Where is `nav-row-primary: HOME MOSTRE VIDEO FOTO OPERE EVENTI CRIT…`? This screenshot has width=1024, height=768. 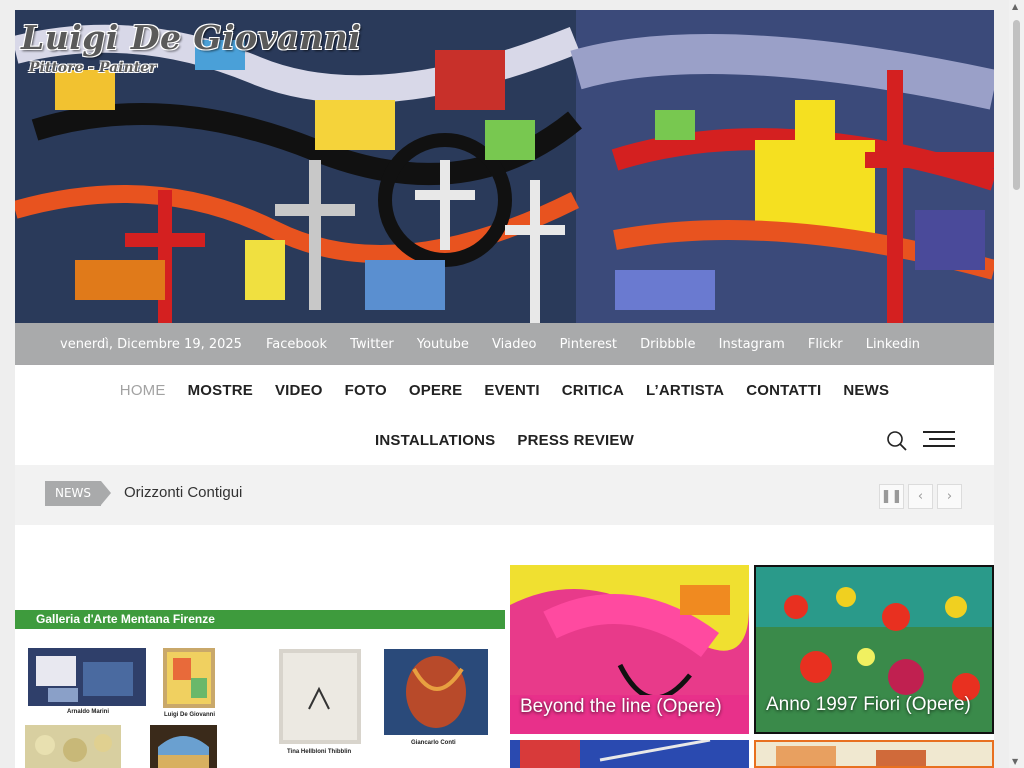
nav-row-primary: HOME MOSTRE VIDEO FOTO OPERE EVENTI CRIT… is located at coordinates (504, 390).